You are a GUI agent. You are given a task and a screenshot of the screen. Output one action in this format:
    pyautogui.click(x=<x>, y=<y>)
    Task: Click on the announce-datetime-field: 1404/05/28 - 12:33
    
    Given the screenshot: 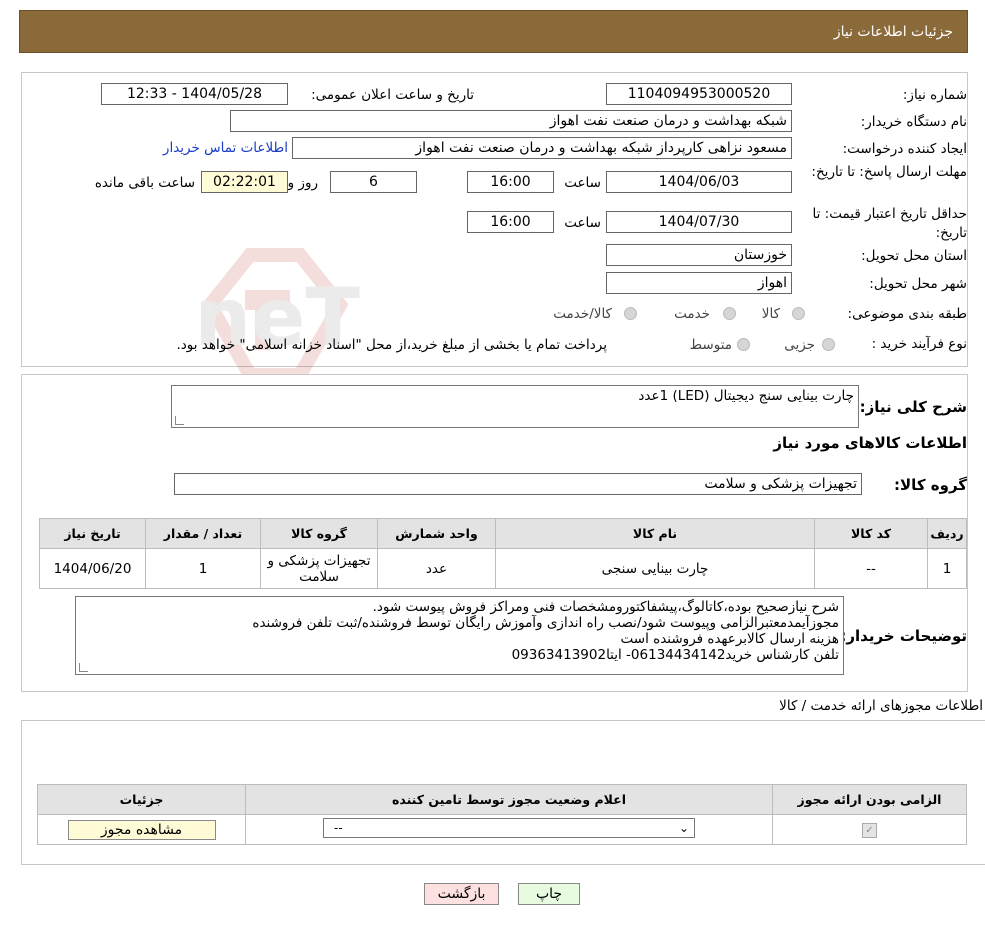 What is the action you would take?
    pyautogui.click(x=194, y=94)
    